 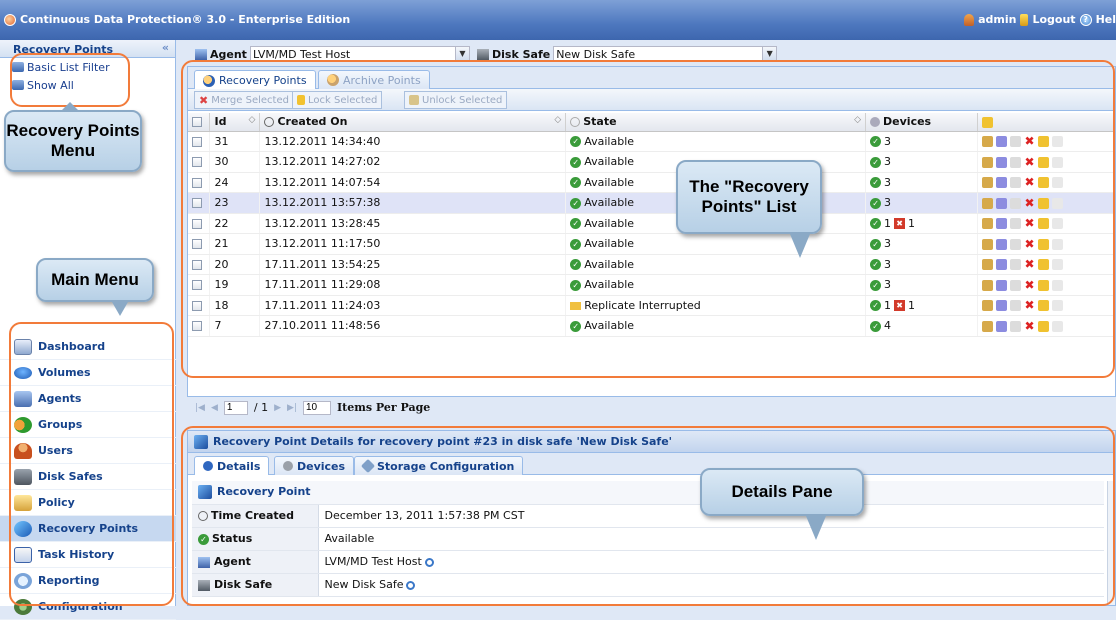 I want to click on table-row: 7 27.10.2011 11:48:56 ✓ Available ✓ 4 ✖, so click(x=651, y=326).